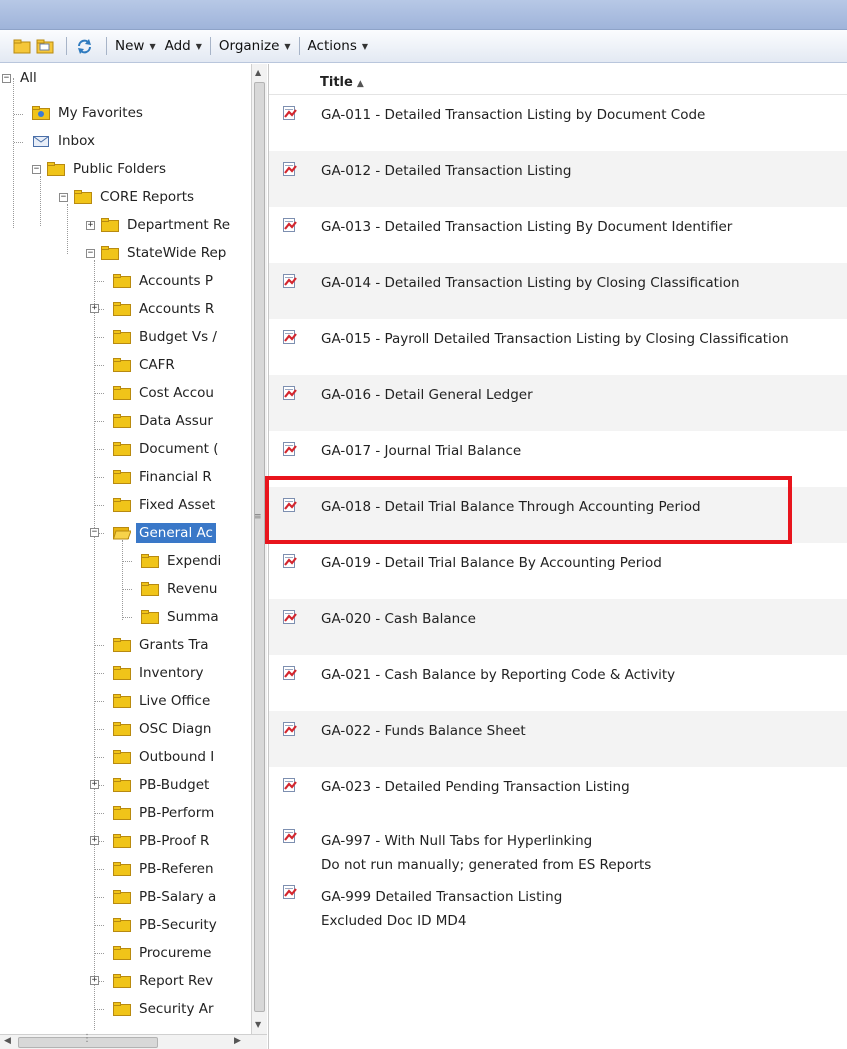 The image size is (847, 1049). I want to click on tree-node-budget-vs: Budget Vs /, so click(166, 337).